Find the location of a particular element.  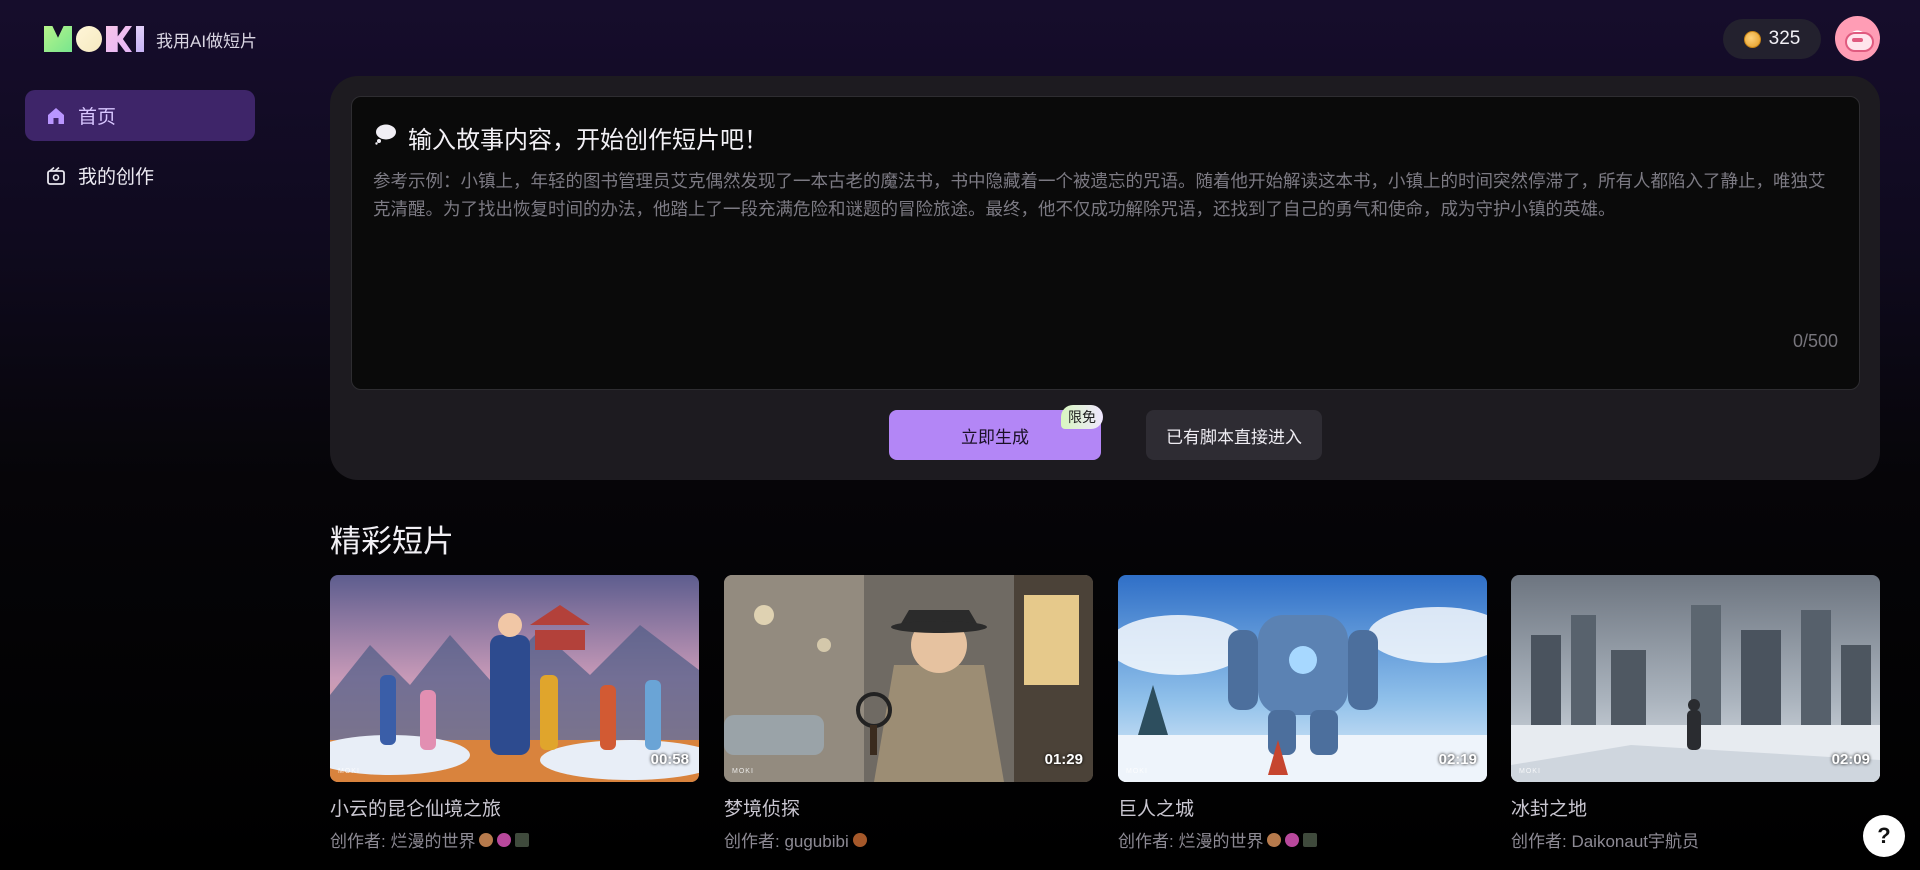

frozen-city-scene-image is located at coordinates (1695, 678).